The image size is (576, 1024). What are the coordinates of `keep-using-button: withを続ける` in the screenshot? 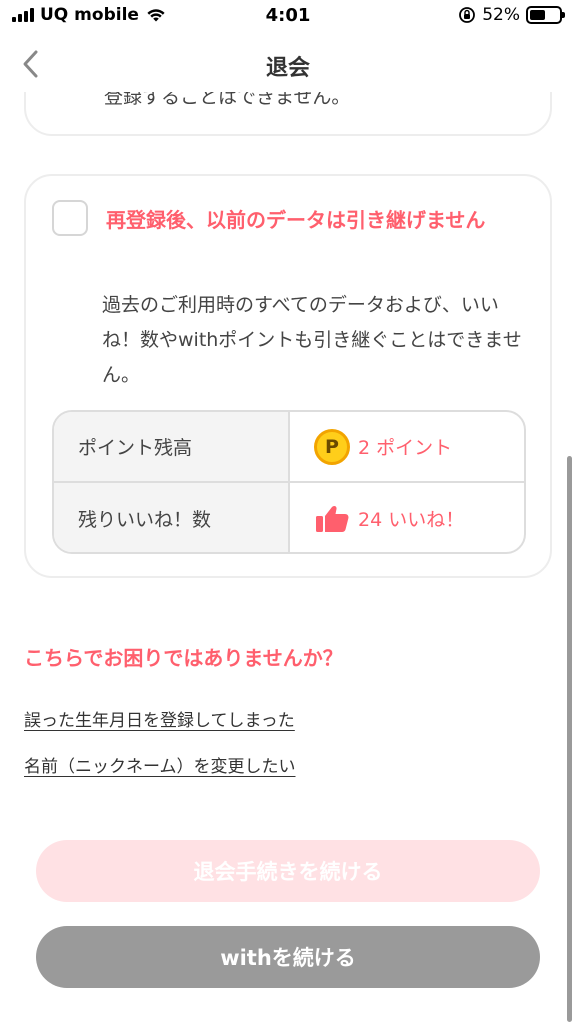 It's located at (288, 957).